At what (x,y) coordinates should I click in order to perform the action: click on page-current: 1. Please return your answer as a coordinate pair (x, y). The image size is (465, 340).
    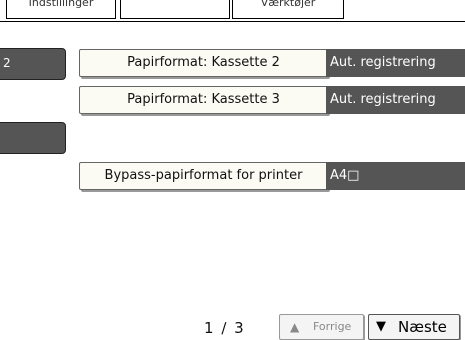
    Looking at the image, I should click on (209, 328).